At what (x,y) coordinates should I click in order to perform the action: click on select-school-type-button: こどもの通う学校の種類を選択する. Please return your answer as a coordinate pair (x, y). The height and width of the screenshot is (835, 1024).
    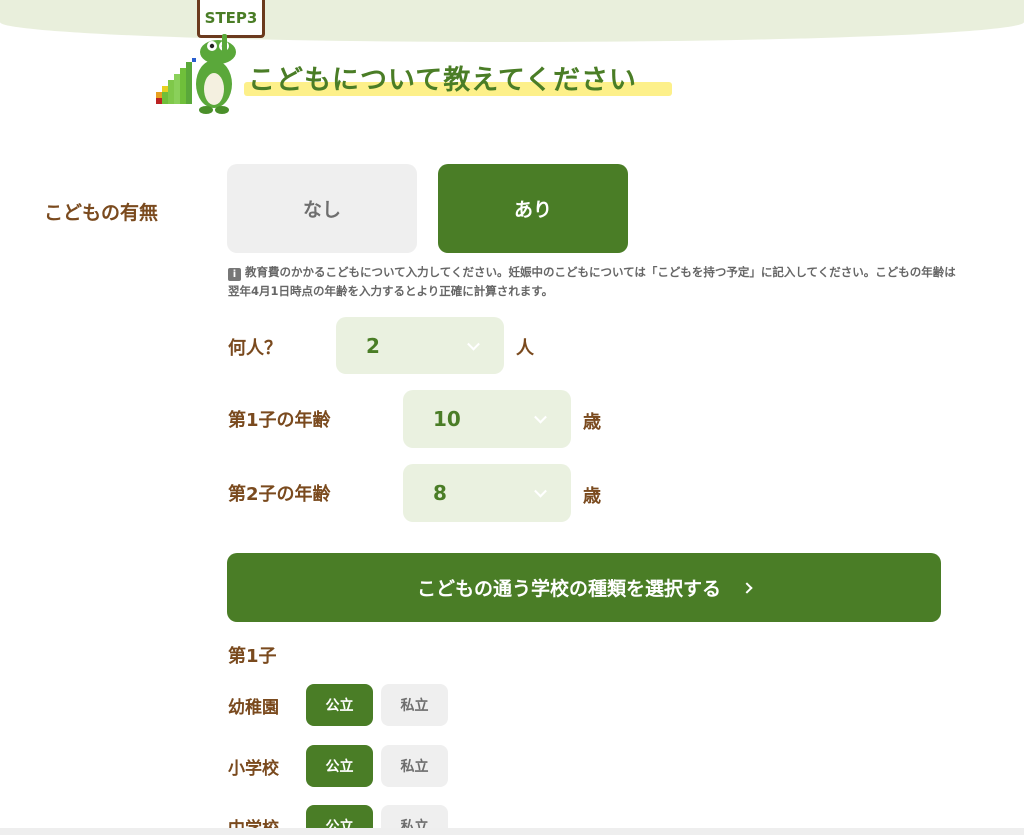
    Looking at the image, I should click on (584, 587).